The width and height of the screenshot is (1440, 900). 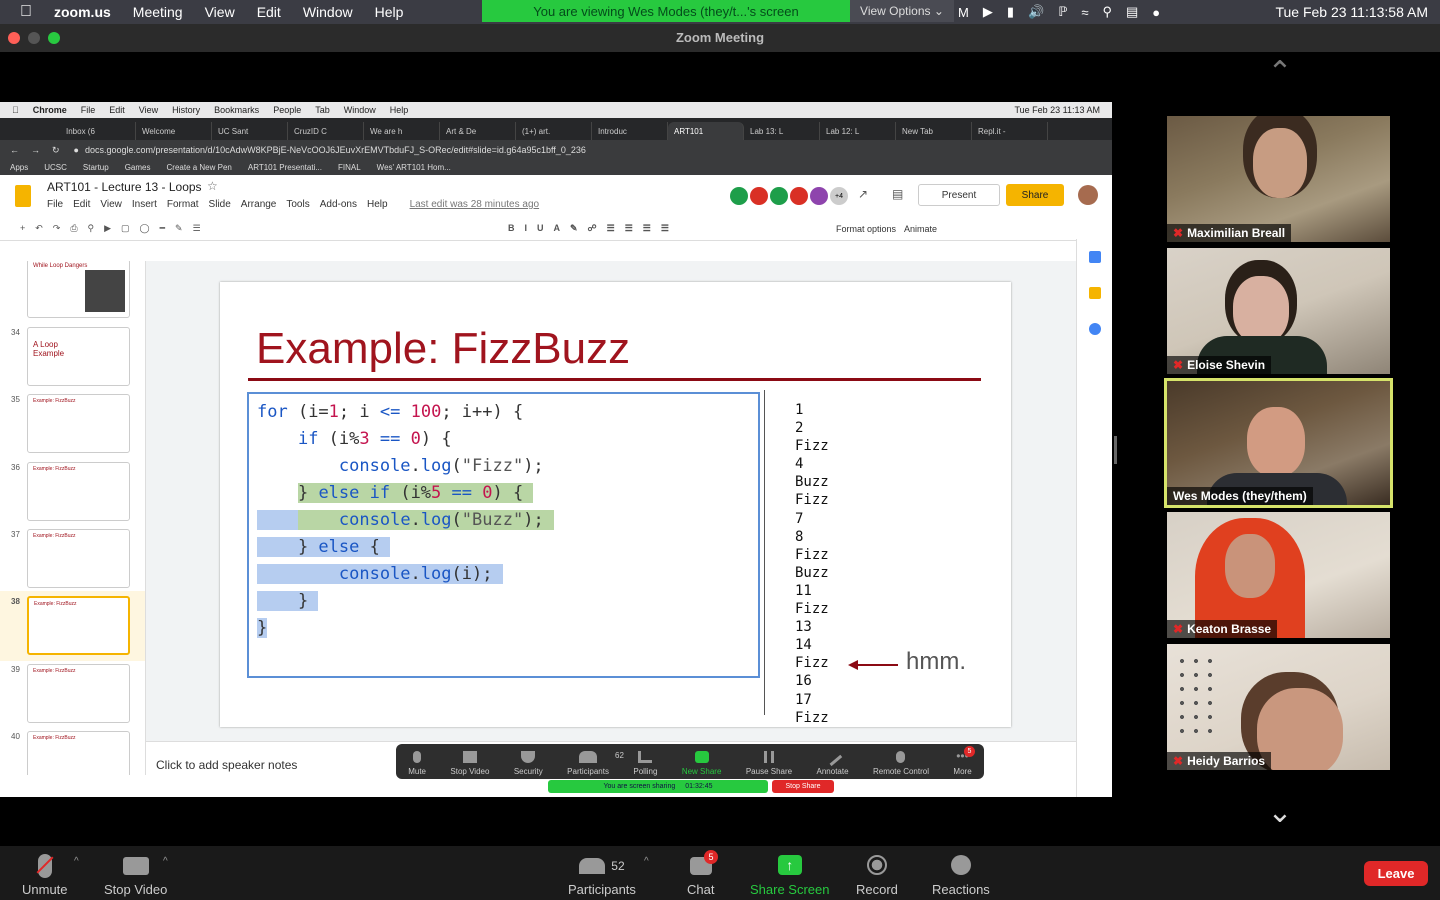 I want to click on output-line: 4, so click(x=799, y=464).